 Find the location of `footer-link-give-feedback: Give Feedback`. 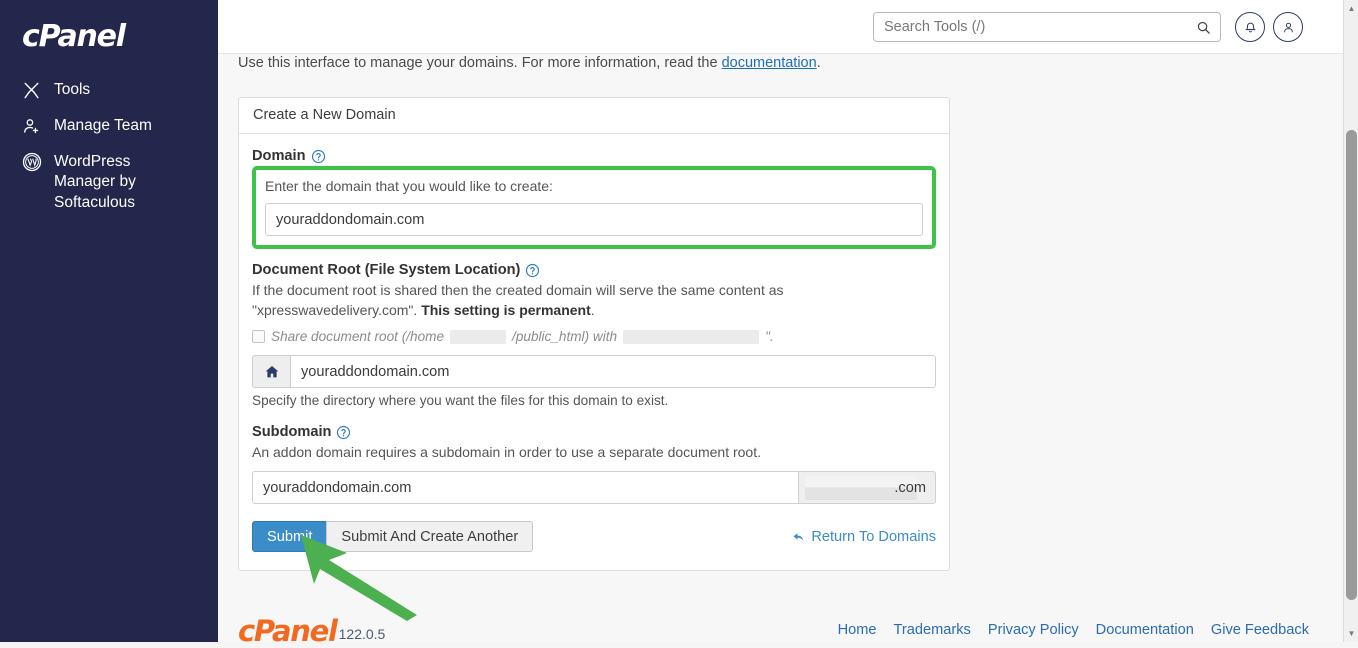

footer-link-give-feedback: Give Feedback is located at coordinates (1260, 630).